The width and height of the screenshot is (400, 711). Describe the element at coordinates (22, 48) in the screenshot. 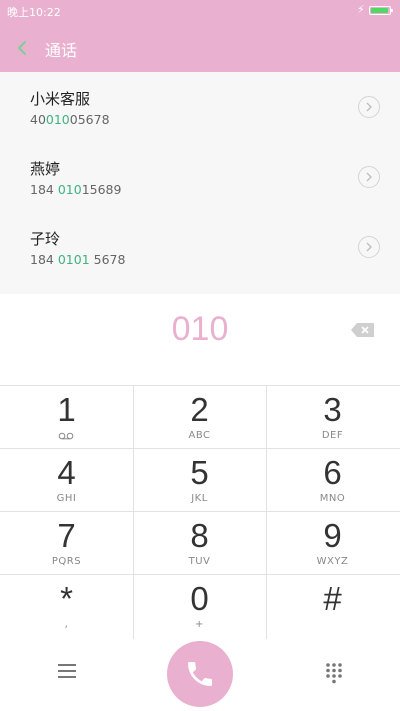

I see `chevron-left-icon` at that location.